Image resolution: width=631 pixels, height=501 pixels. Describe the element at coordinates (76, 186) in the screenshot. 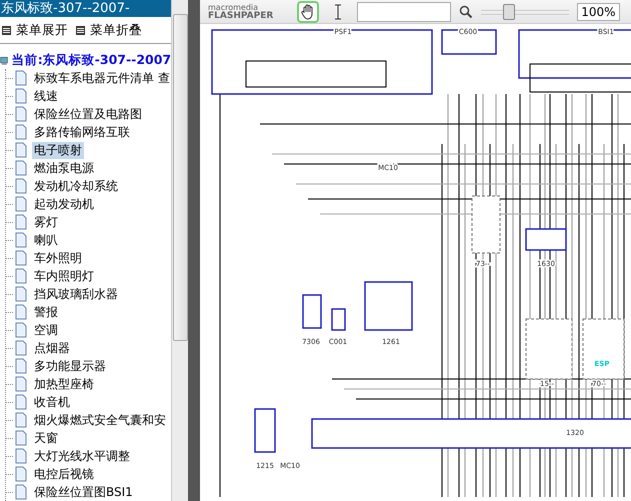

I see `tree-item: 发动机冷却系统` at that location.